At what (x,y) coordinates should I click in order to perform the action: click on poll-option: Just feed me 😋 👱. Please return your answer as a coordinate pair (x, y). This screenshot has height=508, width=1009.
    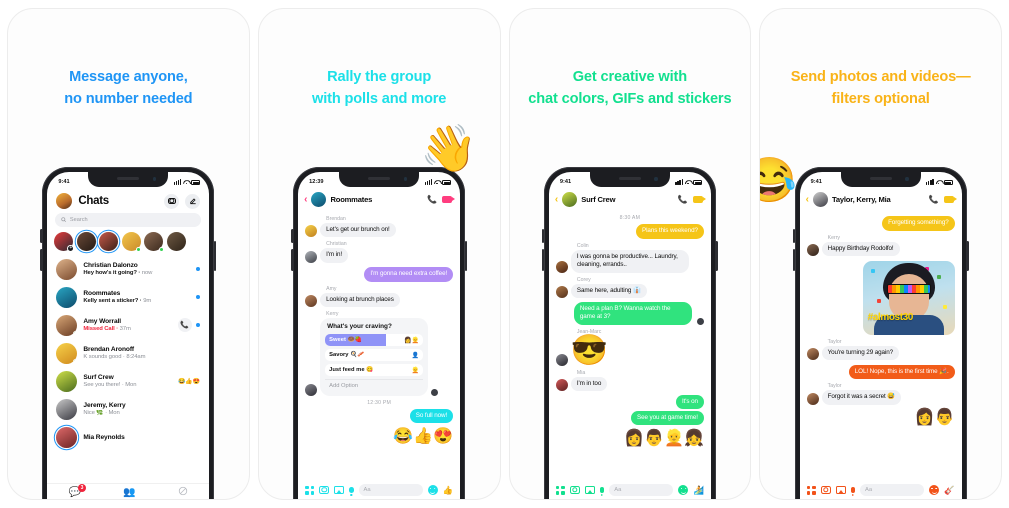
    Looking at the image, I should click on (374, 370).